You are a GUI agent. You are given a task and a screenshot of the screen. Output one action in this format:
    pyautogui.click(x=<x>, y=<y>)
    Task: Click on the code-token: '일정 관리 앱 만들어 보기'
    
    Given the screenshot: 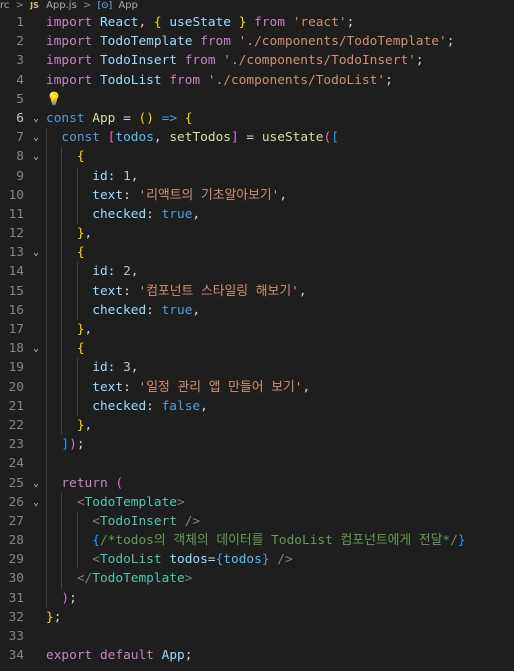 What is the action you would take?
    pyautogui.click(x=220, y=387)
    